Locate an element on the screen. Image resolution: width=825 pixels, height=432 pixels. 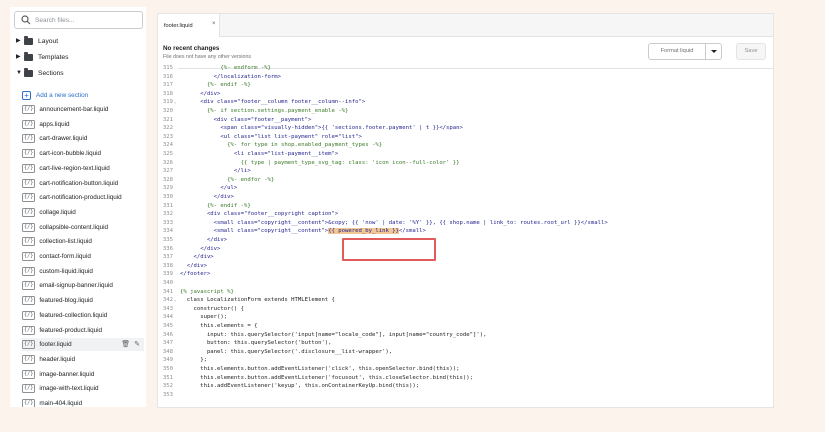
code-line: 317 {%- endif -%} is located at coordinates (465, 85).